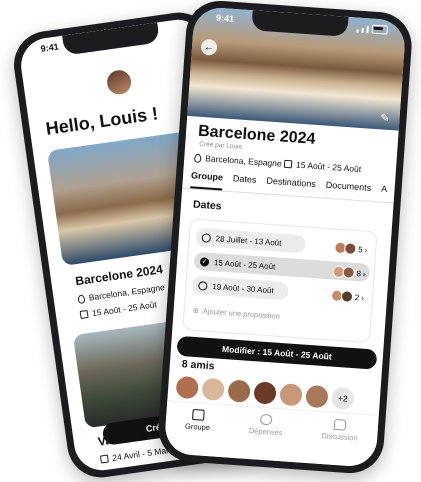  What do you see at coordinates (198, 365) in the screenshot?
I see `friends-heading: 8 amis` at bounding box center [198, 365].